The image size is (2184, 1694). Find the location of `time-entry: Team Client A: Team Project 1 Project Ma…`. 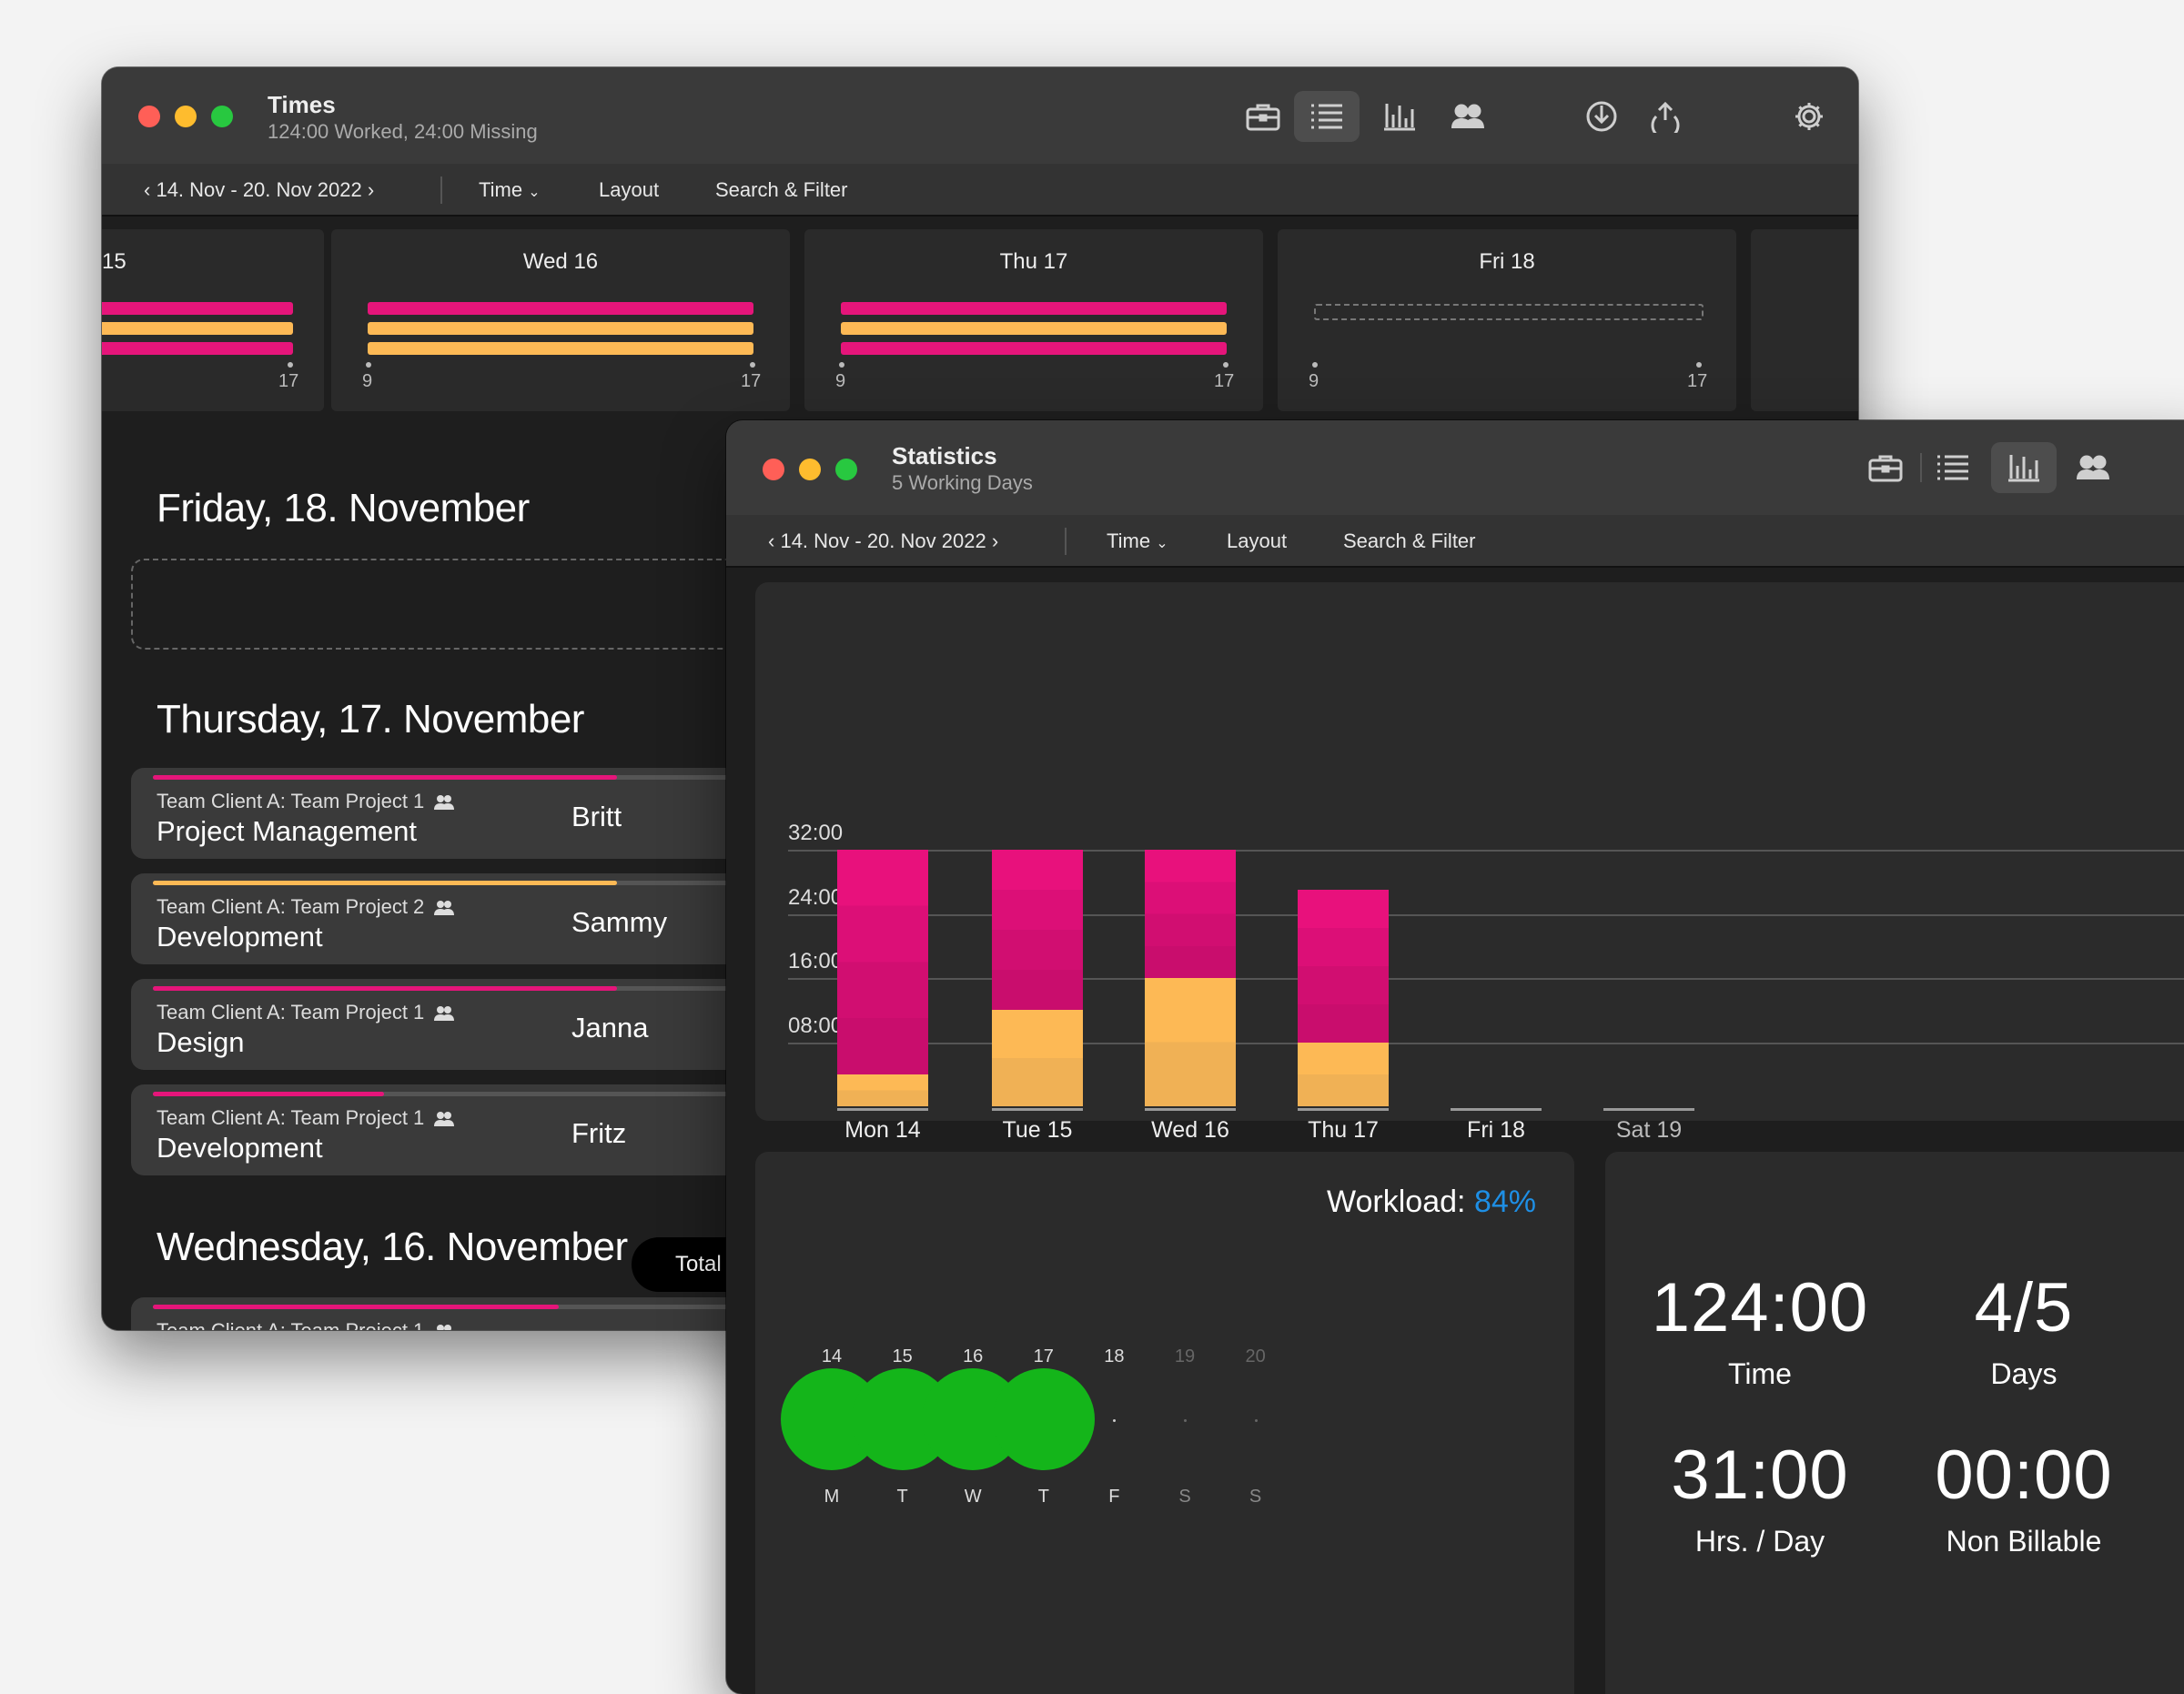

time-entry: Team Client A: Team Project 1 Project Ma… is located at coordinates (441, 813).